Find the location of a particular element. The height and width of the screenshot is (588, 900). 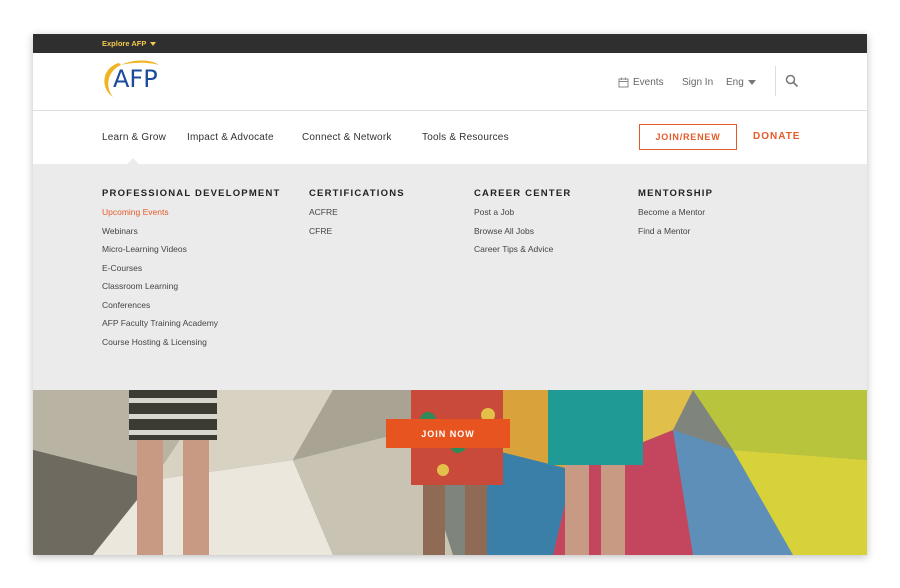

sign-in-label: Sign In is located at coordinates (698, 82).